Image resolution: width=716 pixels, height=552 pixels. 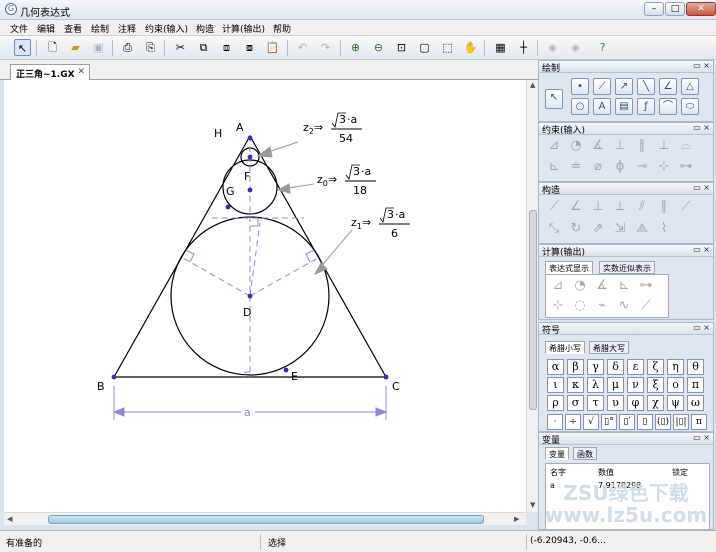 I want to click on constraint-equation-icon: ϕ, so click(x=620, y=166).